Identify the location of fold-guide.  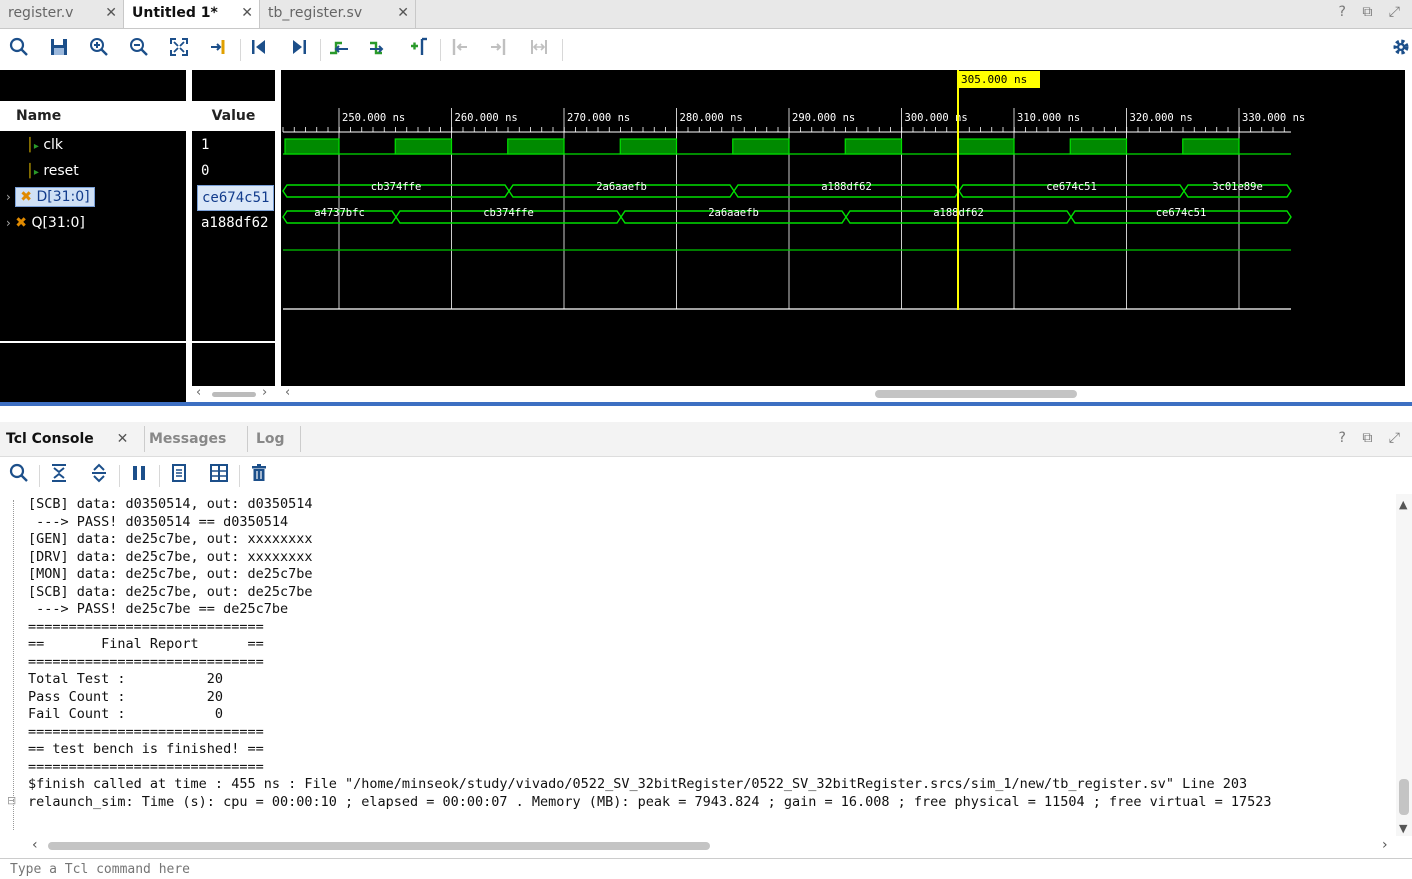
(14, 665).